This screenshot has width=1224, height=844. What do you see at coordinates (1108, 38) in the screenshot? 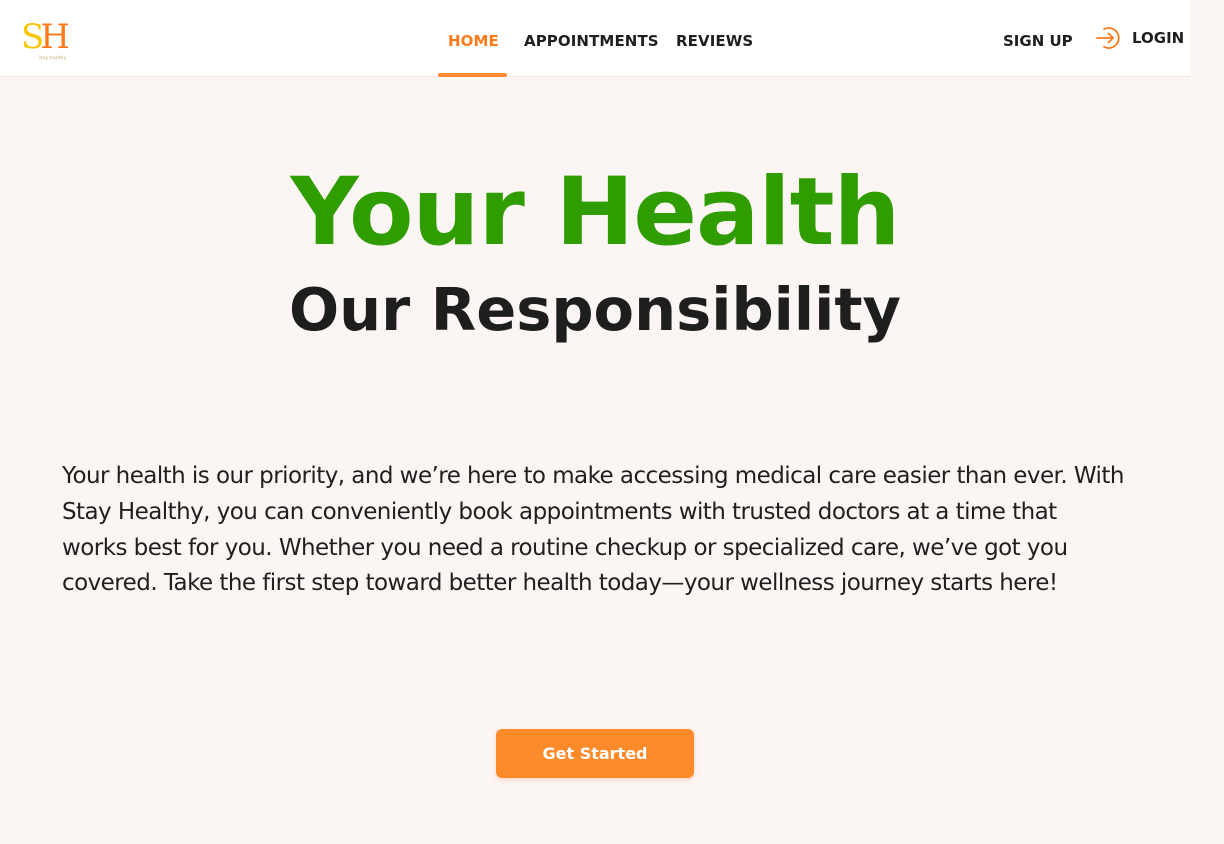
I see `login-arrow-icon` at bounding box center [1108, 38].